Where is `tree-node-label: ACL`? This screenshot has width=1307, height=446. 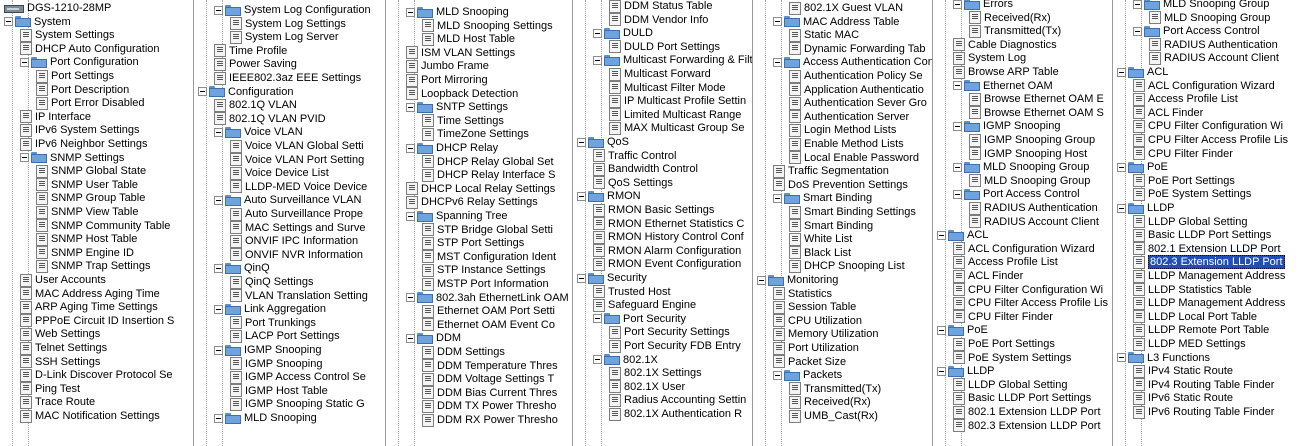 tree-node-label: ACL is located at coordinates (1158, 72).